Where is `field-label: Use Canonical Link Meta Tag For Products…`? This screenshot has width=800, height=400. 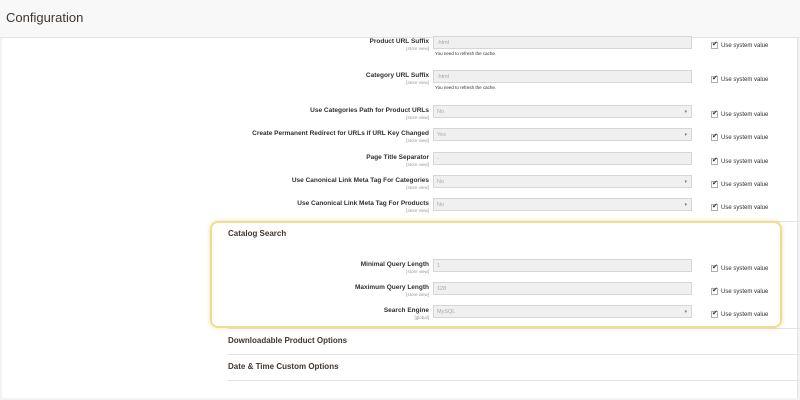
field-label: Use Canonical Link Meta Tag For Products… is located at coordinates (363, 206).